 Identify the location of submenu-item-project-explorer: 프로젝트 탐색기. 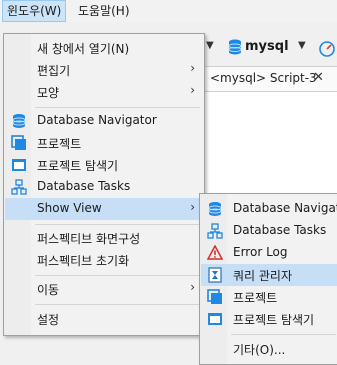
(269, 319).